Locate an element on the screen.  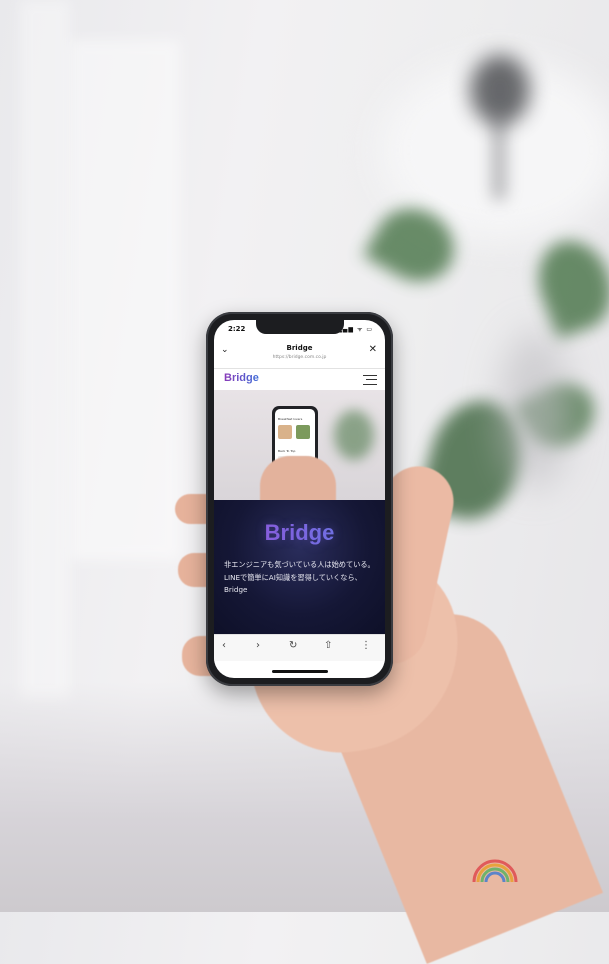
site-header: Bridge is located at coordinates (299, 379).